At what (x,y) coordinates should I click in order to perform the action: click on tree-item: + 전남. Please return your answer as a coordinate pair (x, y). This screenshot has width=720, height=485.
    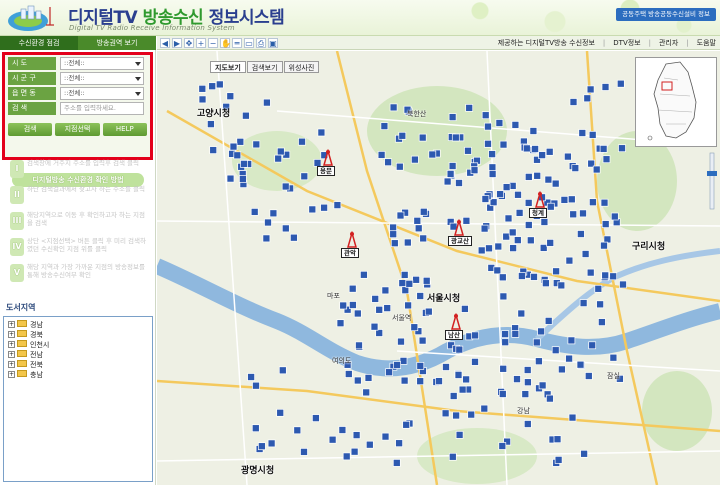
    Looking at the image, I should click on (25, 355).